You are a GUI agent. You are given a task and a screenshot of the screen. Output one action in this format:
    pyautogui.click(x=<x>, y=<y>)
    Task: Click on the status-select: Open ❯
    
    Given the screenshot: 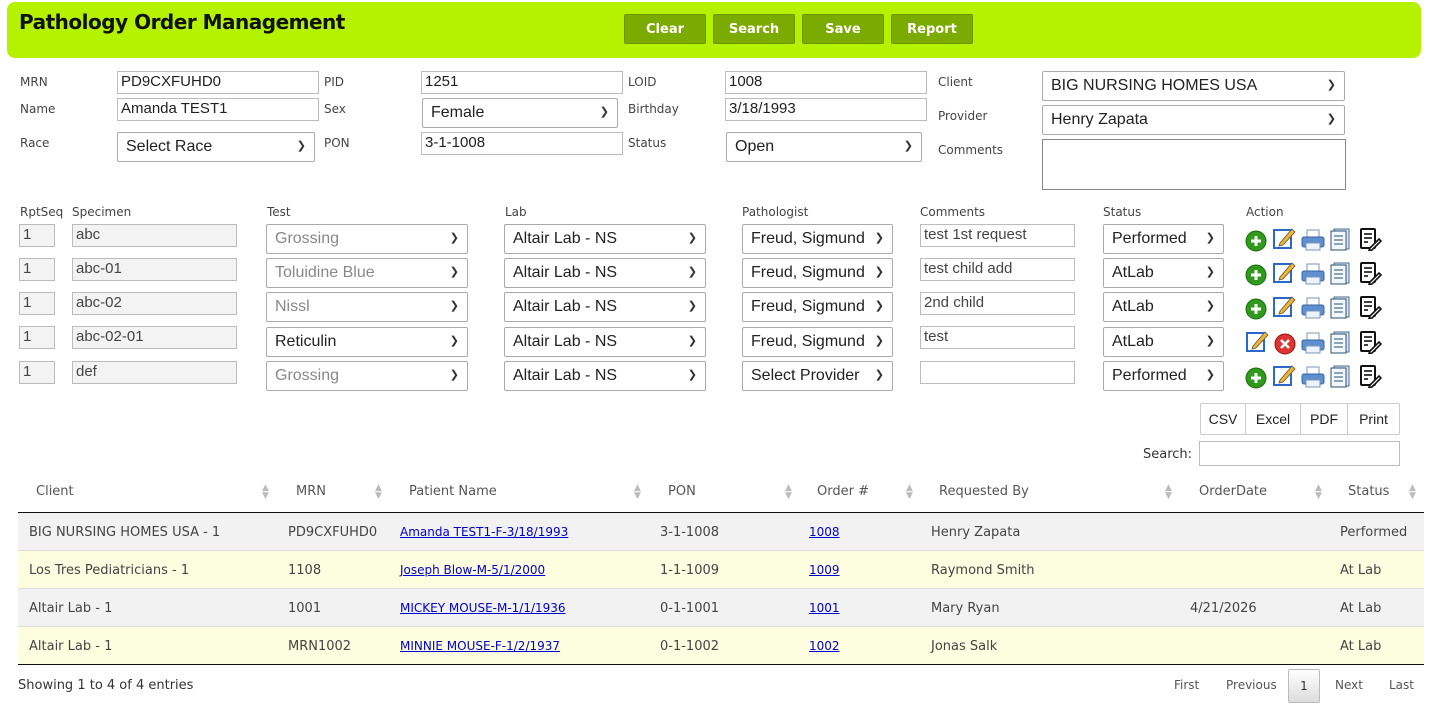 What is the action you would take?
    pyautogui.click(x=824, y=147)
    